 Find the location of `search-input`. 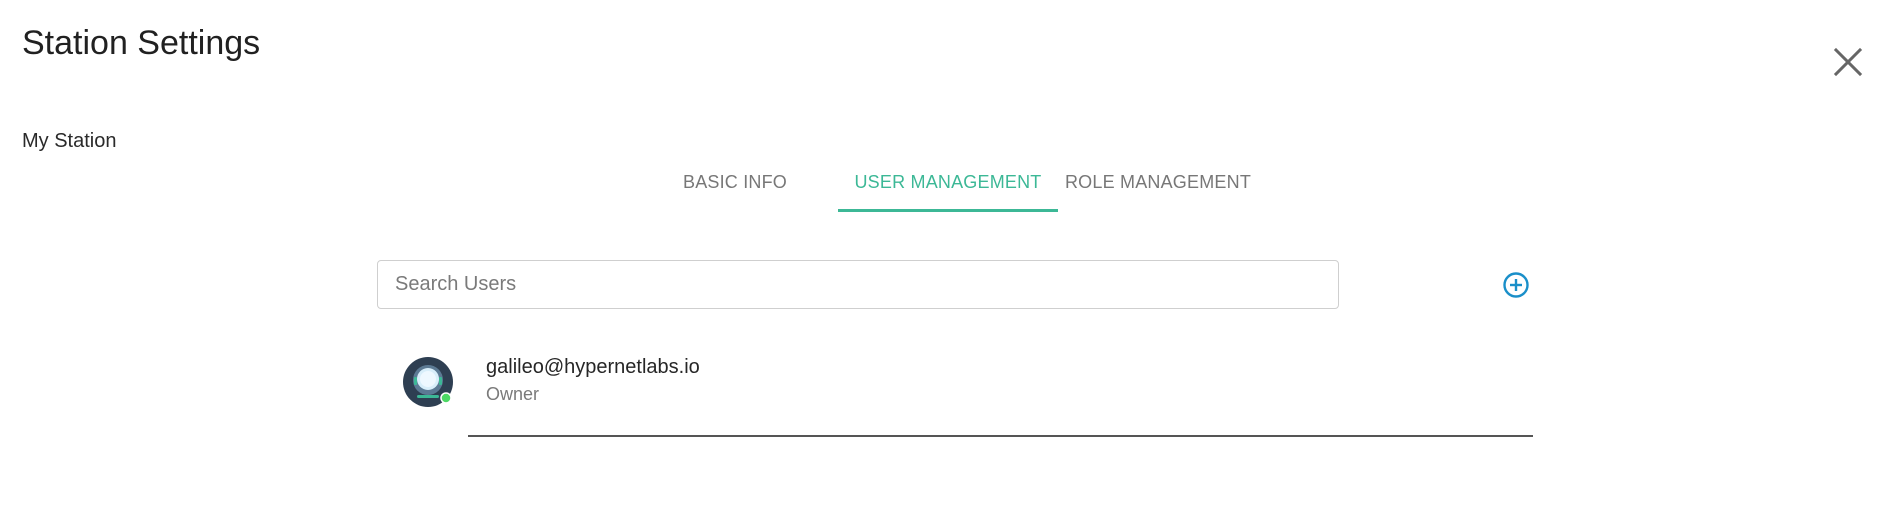

search-input is located at coordinates (858, 284).